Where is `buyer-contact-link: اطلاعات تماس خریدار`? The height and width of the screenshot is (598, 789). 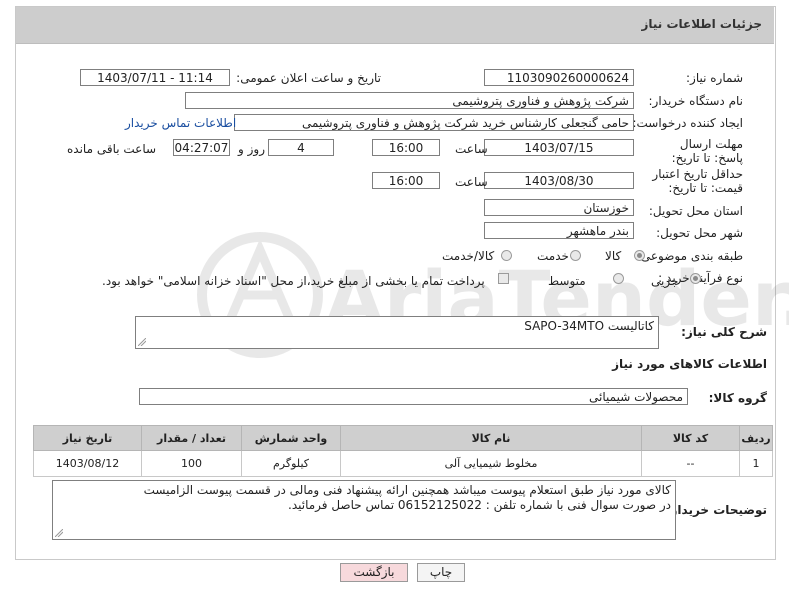
buyer-contact-link: اطلاعات تماس خریدار is located at coordinates (180, 123).